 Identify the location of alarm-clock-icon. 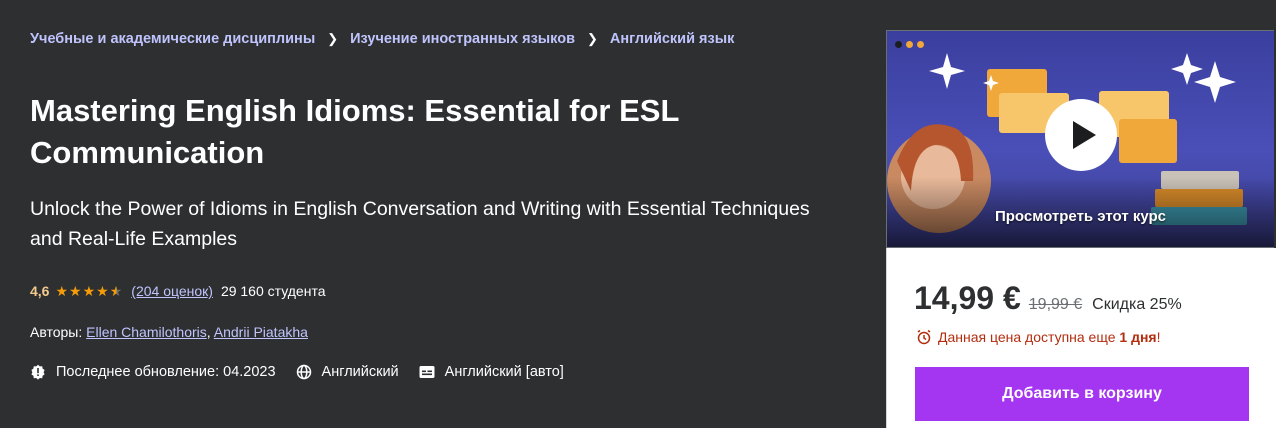
(924, 337).